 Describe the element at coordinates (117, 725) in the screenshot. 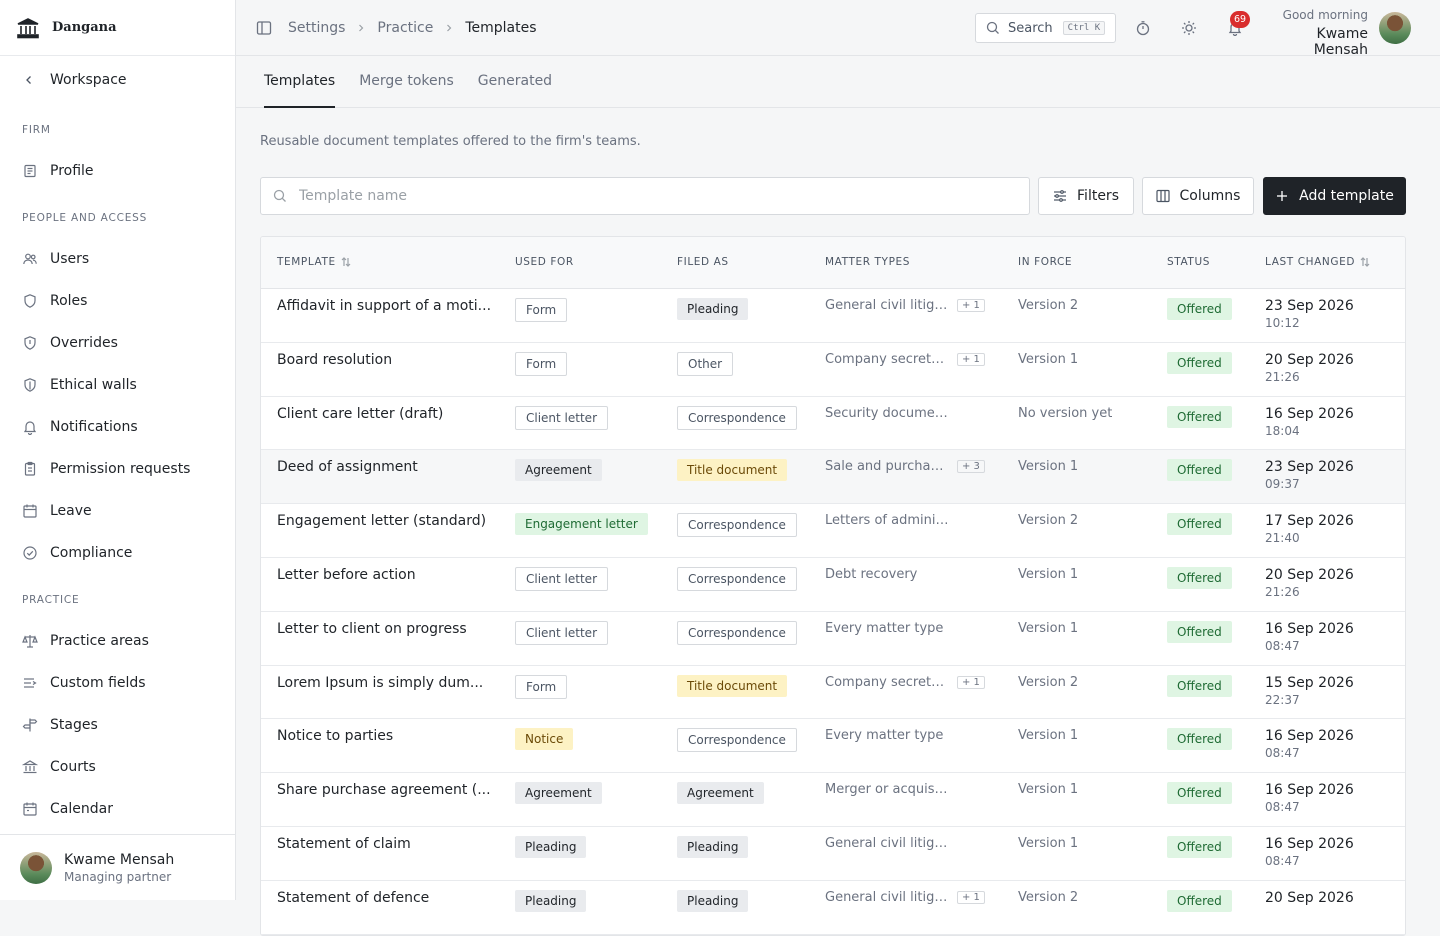

I see `sidebar-item-stages: Stages` at that location.